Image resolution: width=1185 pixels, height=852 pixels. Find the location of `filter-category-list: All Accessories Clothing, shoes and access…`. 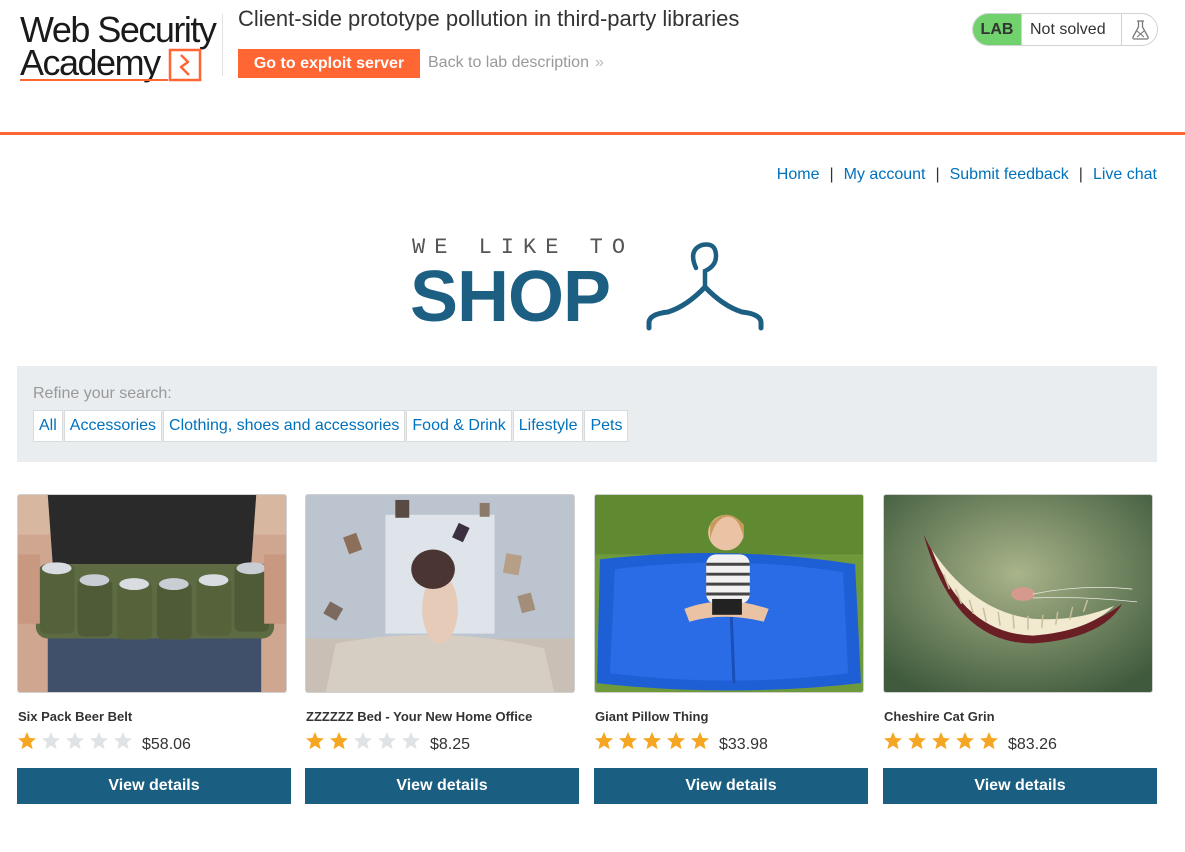

filter-category-list: All Accessories Clothing, shoes and access… is located at coordinates (331, 426).